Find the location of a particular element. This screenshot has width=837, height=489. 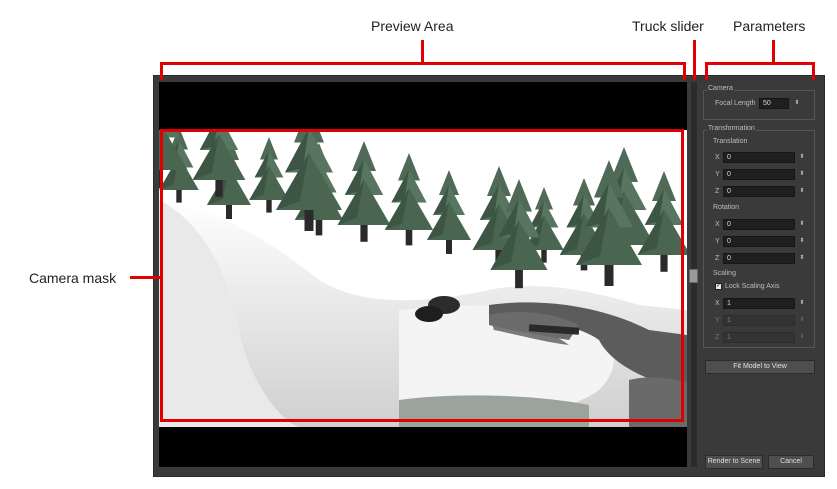

lock-scaling-label: Lock Scaling Axis is located at coordinates (752, 286).